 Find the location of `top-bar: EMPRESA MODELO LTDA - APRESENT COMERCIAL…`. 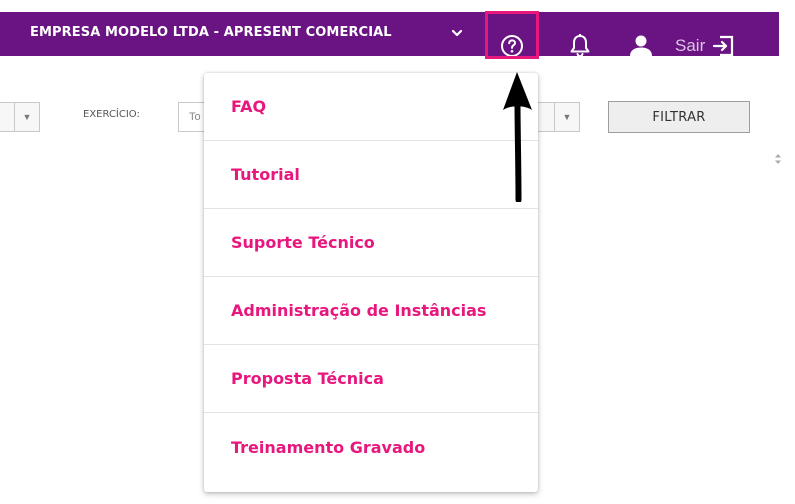

top-bar: EMPRESA MODELO LTDA - APRESENT COMERCIAL… is located at coordinates (389, 35).